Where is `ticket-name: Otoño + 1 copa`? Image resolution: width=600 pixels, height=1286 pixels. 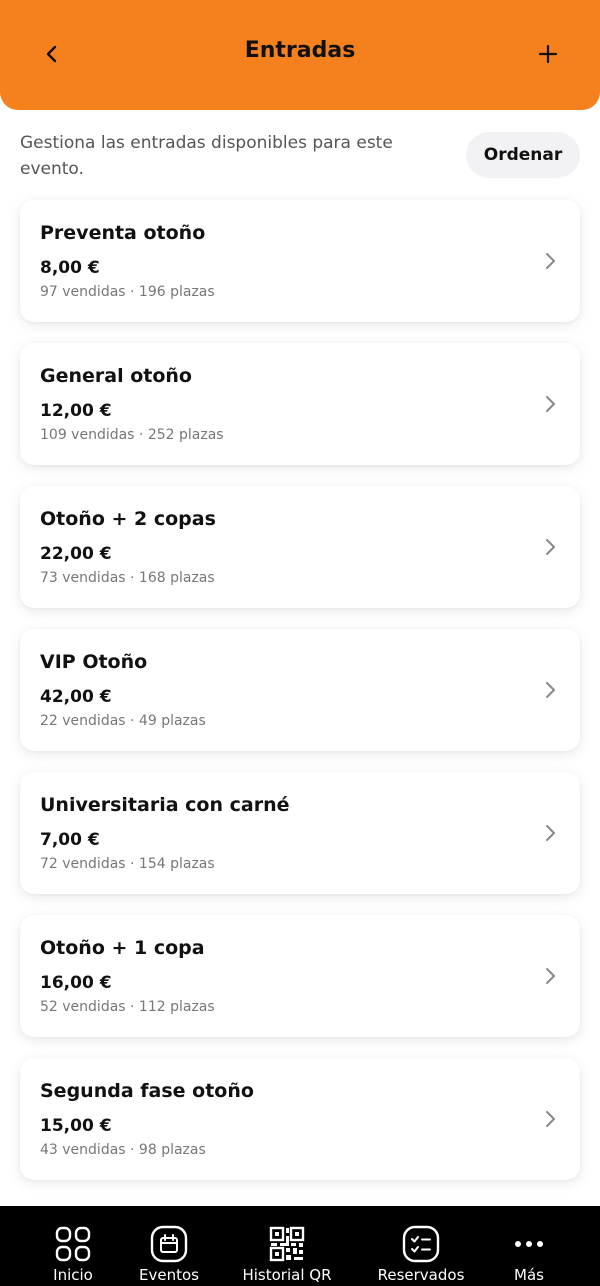 ticket-name: Otoño + 1 copa is located at coordinates (122, 948).